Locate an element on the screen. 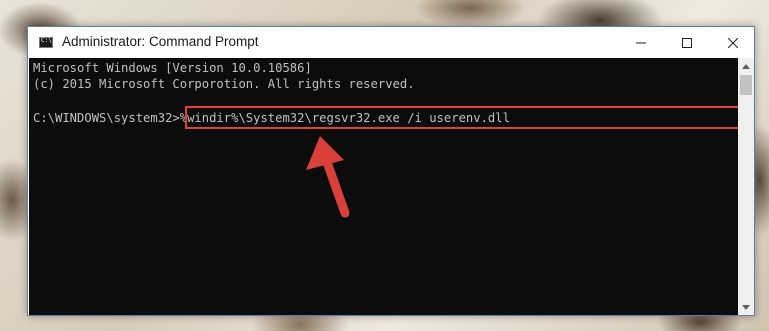 The height and width of the screenshot is (331, 769). console-line-version: Microsoft Windows [Version 10.0.10586] is located at coordinates (172, 68).